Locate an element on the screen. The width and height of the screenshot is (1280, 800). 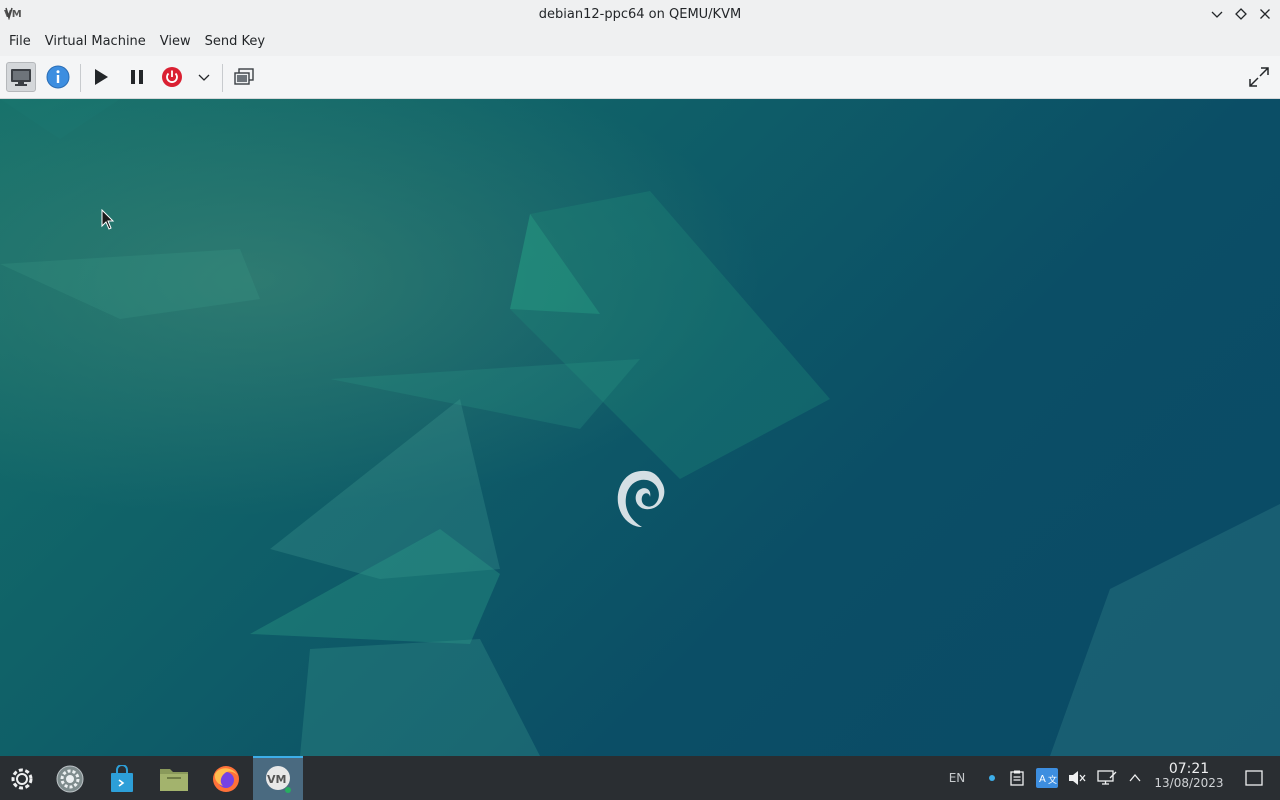
snapshots-icon is located at coordinates (244, 76).